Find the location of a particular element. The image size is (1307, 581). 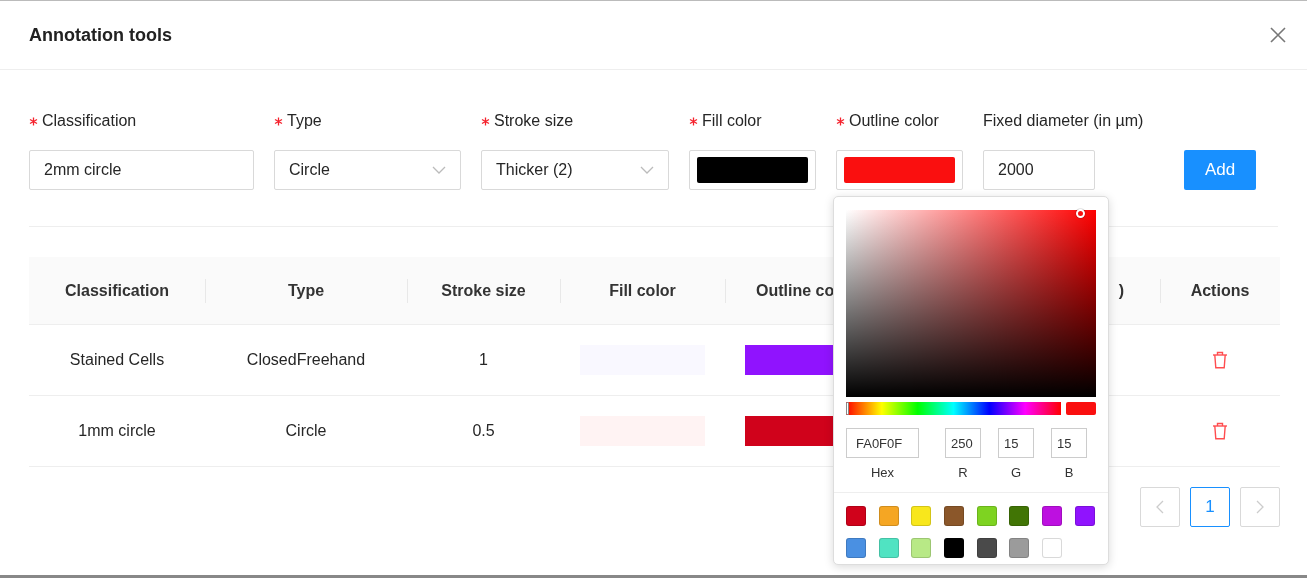

input-field: 2mm circle is located at coordinates (141, 170).